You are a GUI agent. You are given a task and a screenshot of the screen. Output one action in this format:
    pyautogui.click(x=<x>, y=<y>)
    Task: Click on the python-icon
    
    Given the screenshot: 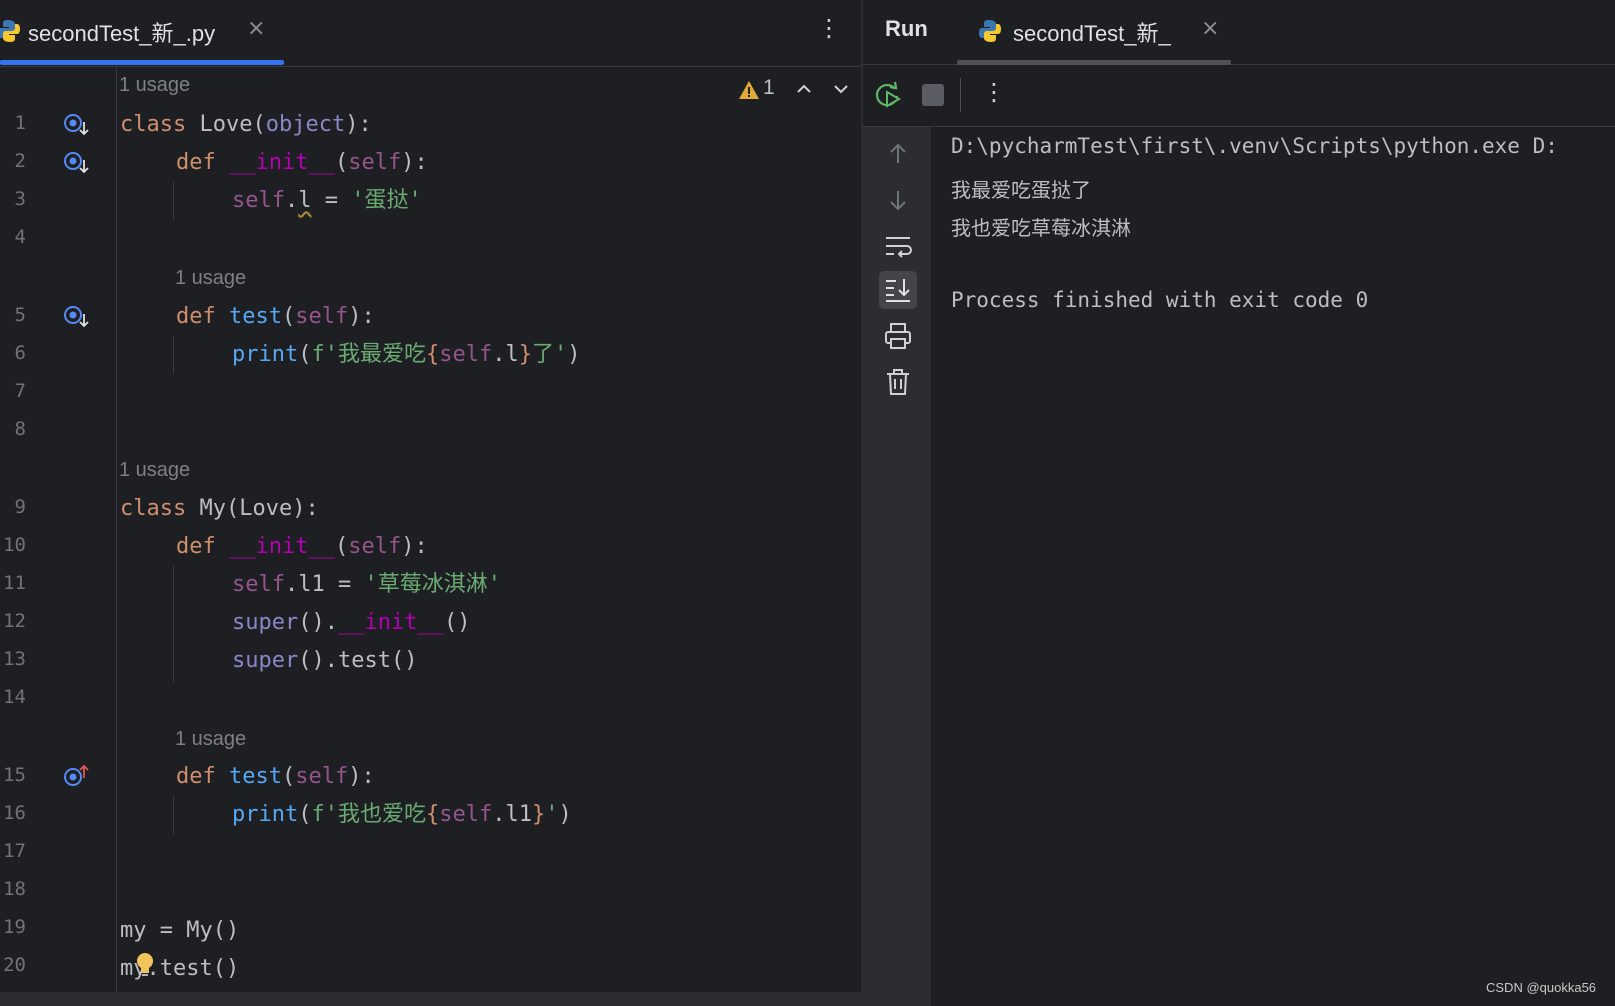 What is the action you would take?
    pyautogui.click(x=10, y=31)
    